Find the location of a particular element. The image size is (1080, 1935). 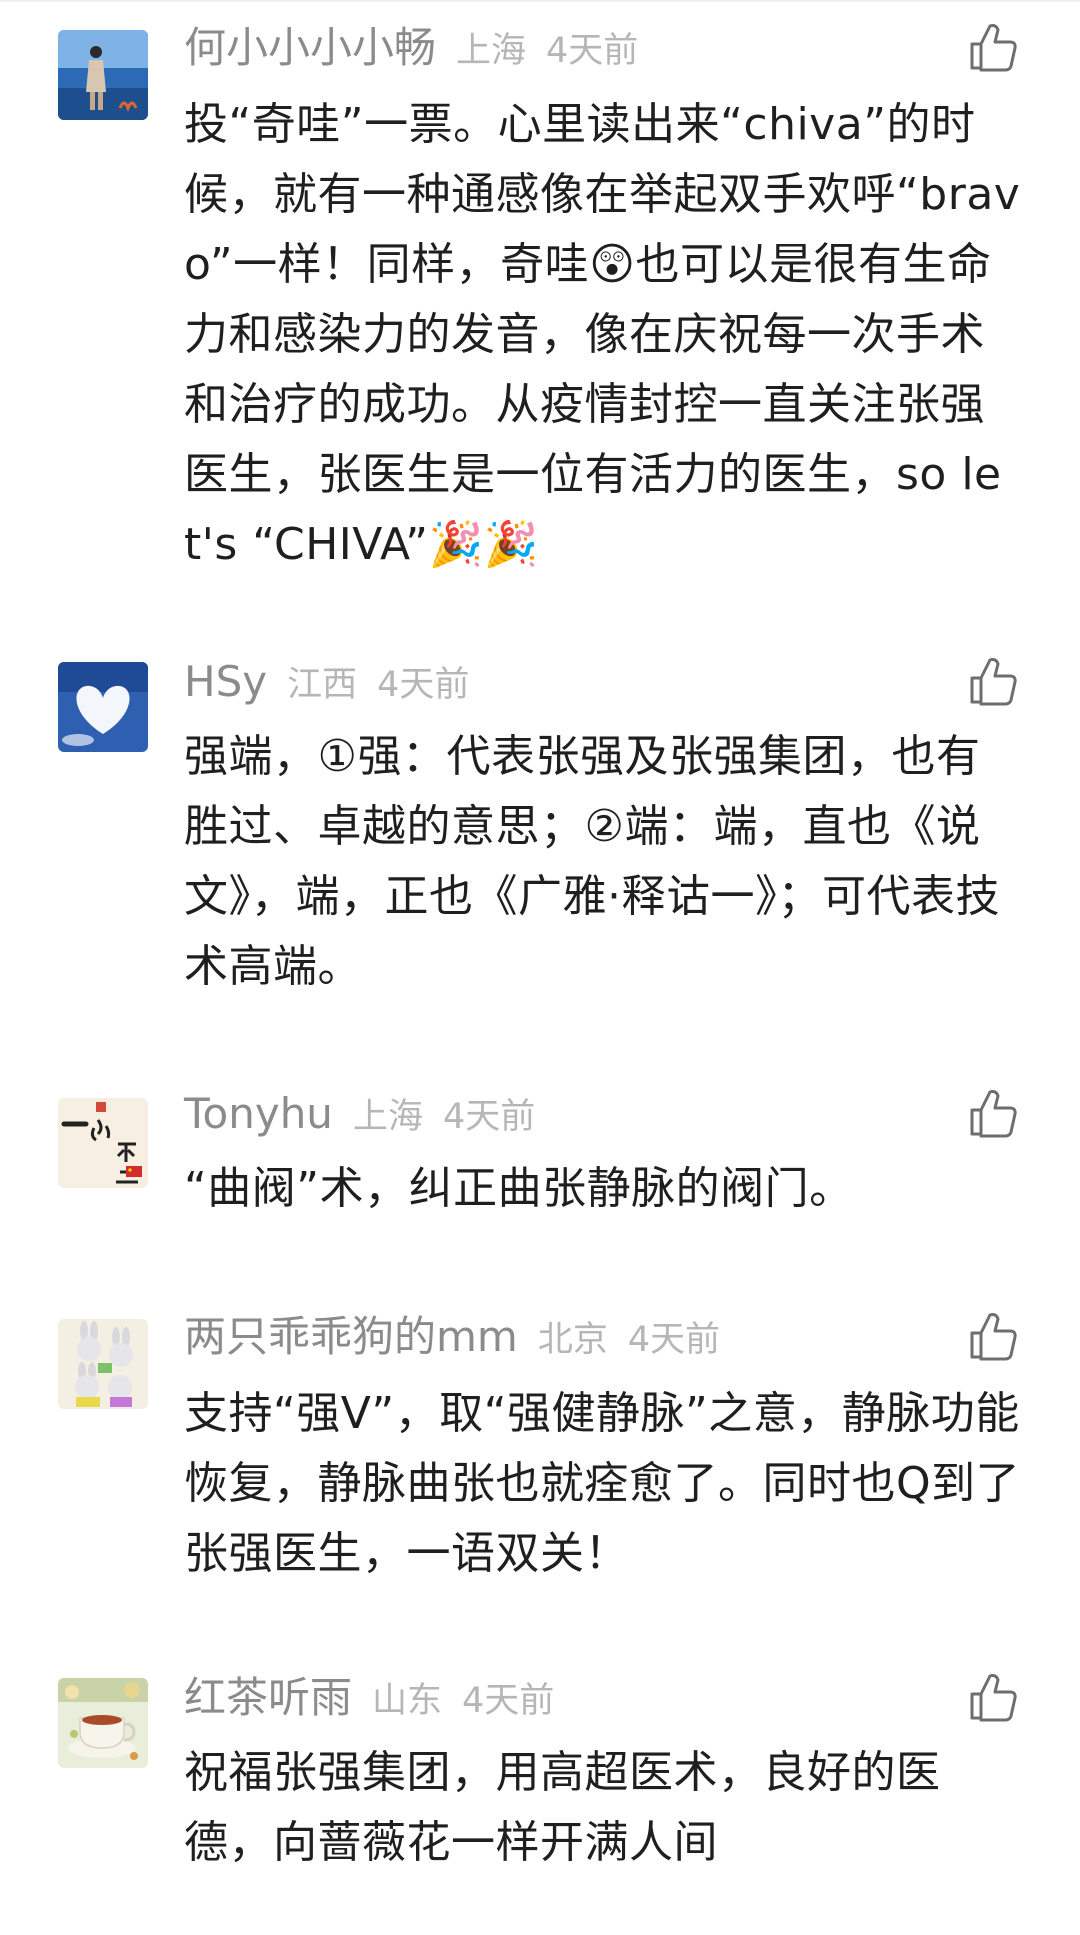

comment-text: “曲阀”术，纠正曲张静脉的阀门。 is located at coordinates (519, 1188).